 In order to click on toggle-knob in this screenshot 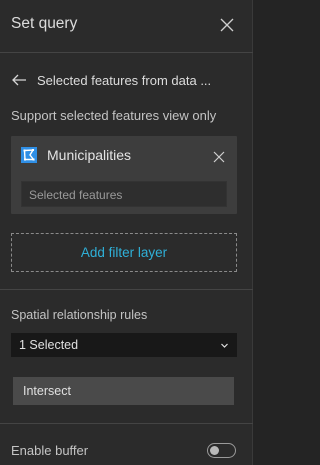, I will do `click(214, 450)`.